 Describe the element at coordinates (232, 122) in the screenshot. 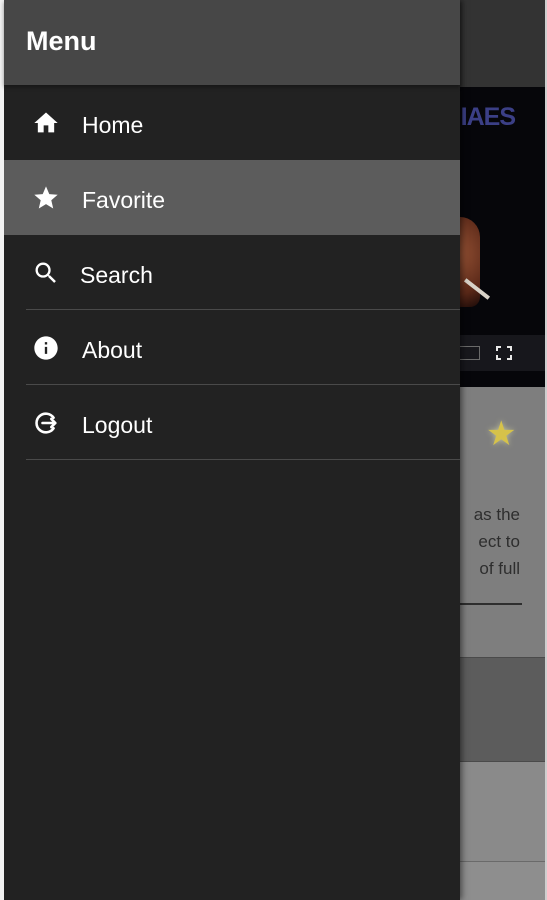

I see `menu-item-home: Home` at that location.